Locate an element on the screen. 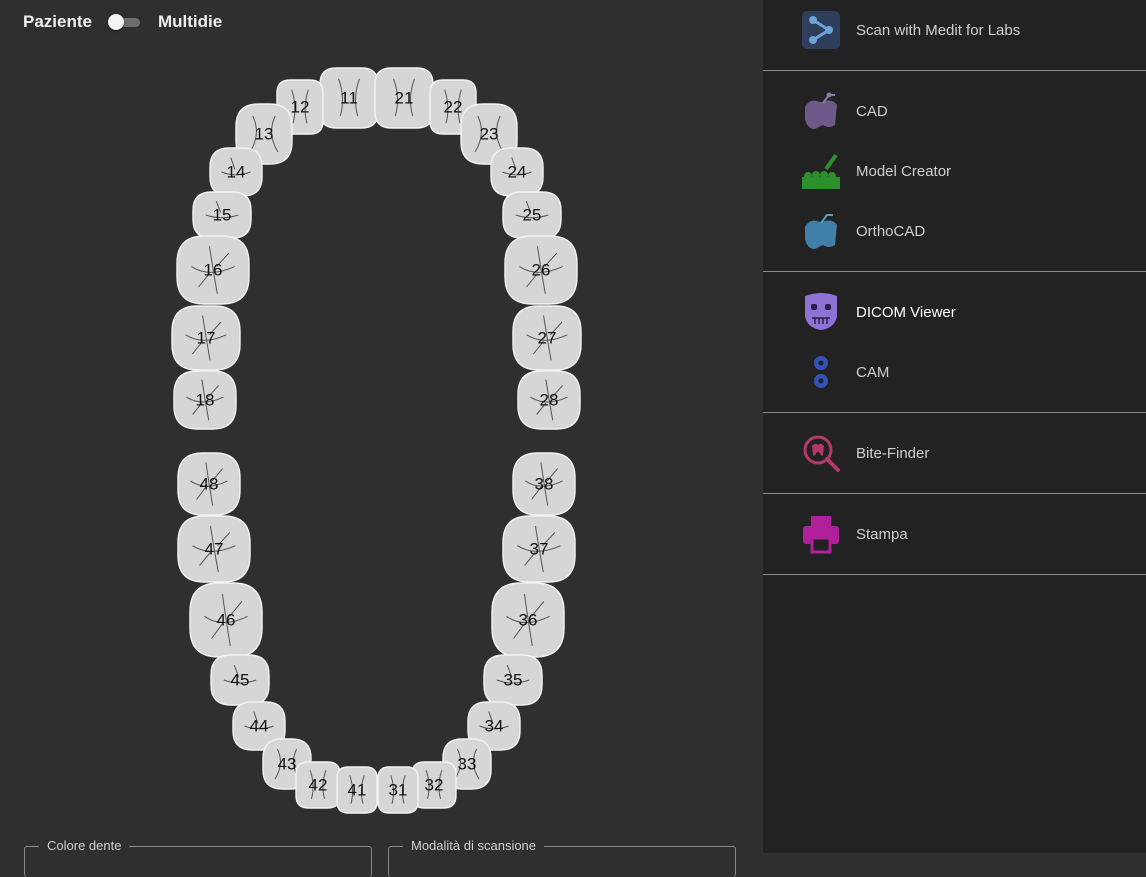  tooth-14: 14 is located at coordinates (236, 172).